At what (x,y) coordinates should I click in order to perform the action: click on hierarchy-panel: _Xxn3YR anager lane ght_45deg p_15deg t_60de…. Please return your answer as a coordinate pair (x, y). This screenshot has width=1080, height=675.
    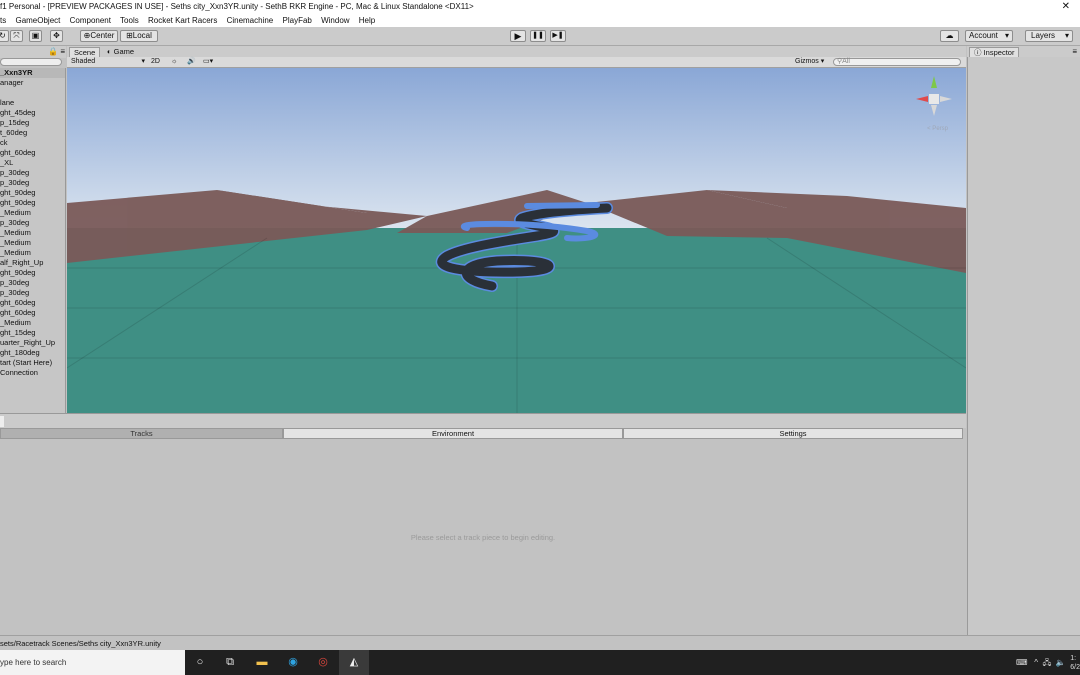
    Looking at the image, I should click on (33, 240).